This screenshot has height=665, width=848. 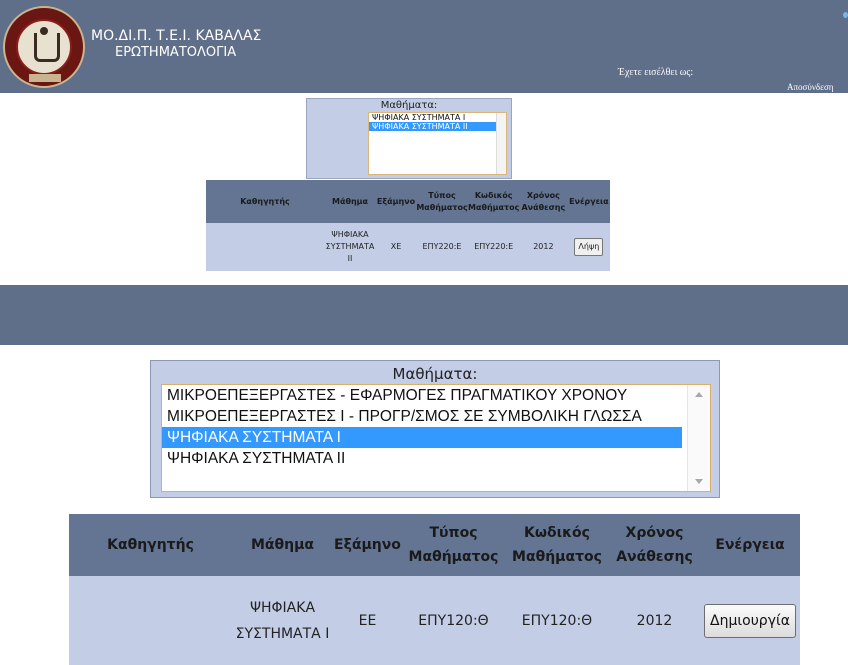 What do you see at coordinates (422, 458) in the screenshot?
I see `course-option: ΨΗΦΙΑΚΑ ΣΥΣΤΗΜΑΤΑ ΙΙ` at bounding box center [422, 458].